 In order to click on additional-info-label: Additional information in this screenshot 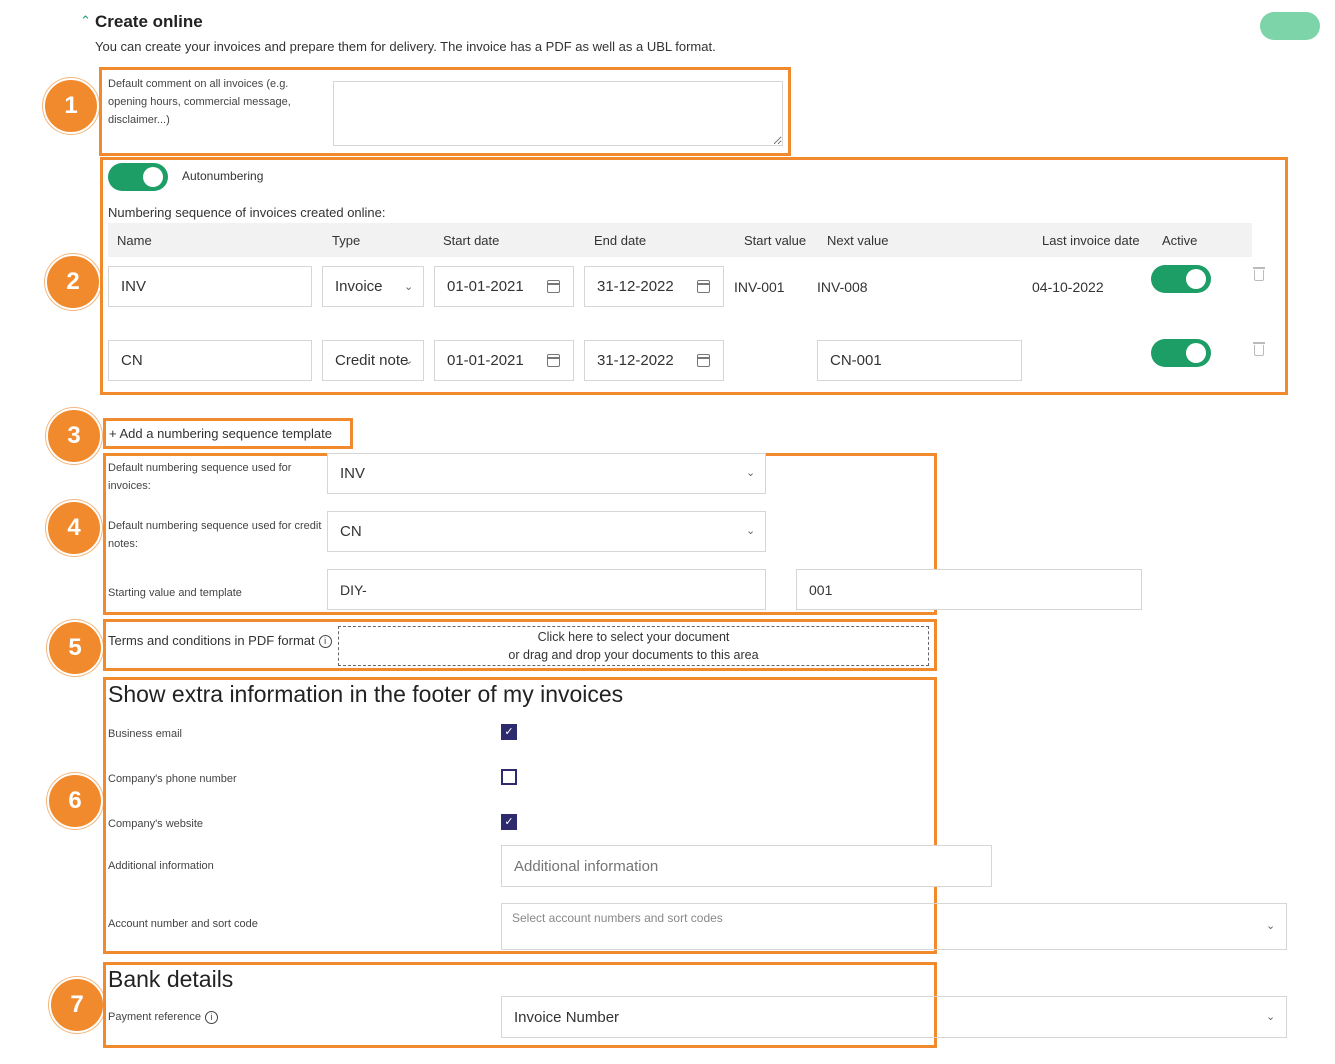, I will do `click(161, 866)`.